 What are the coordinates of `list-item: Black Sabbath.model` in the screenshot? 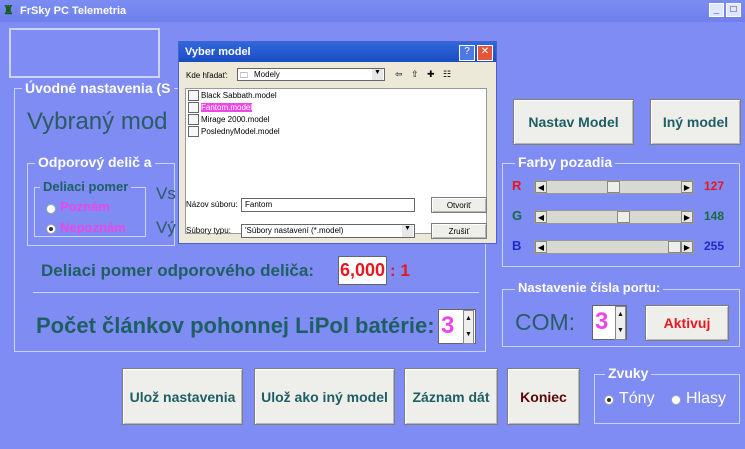 It's located at (232, 96).